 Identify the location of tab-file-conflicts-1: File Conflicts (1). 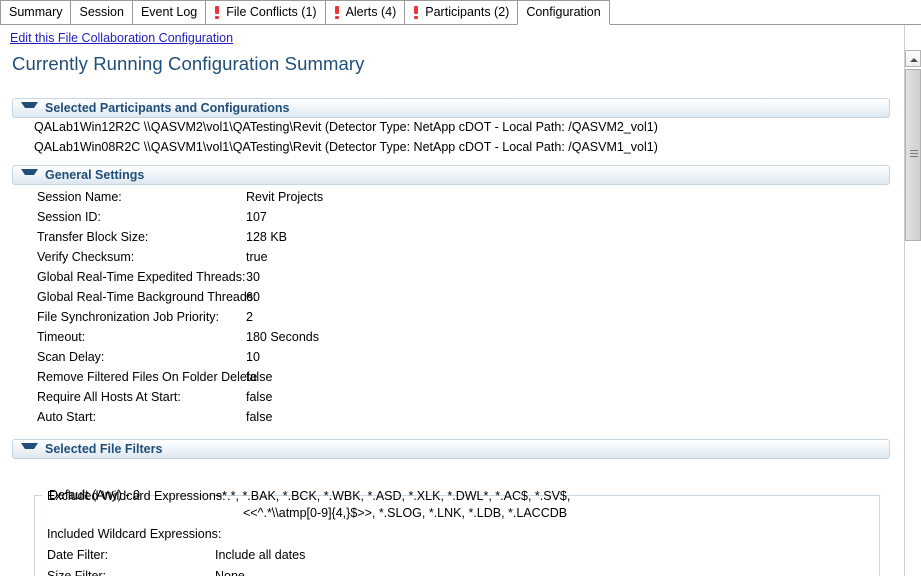
(265, 12).